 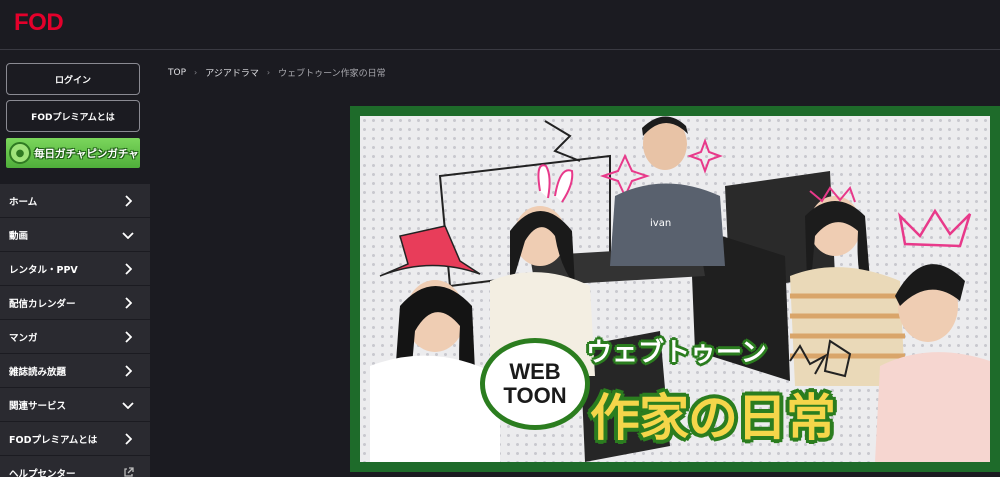 I want to click on sidebar-item-label: マンガ, so click(x=23, y=338).